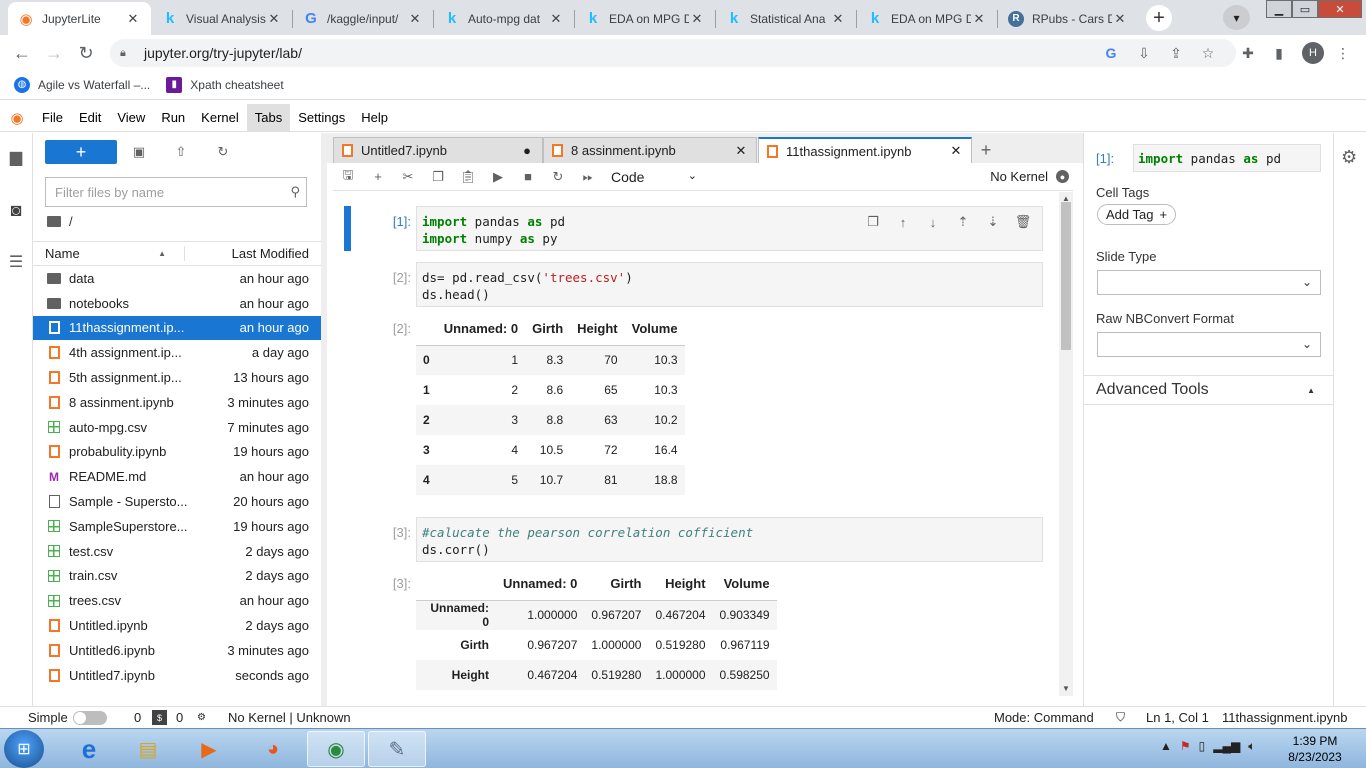 This screenshot has height=768, width=1366. Describe the element at coordinates (148, 749) in the screenshot. I see `file-explorer-icon: ▤` at that location.